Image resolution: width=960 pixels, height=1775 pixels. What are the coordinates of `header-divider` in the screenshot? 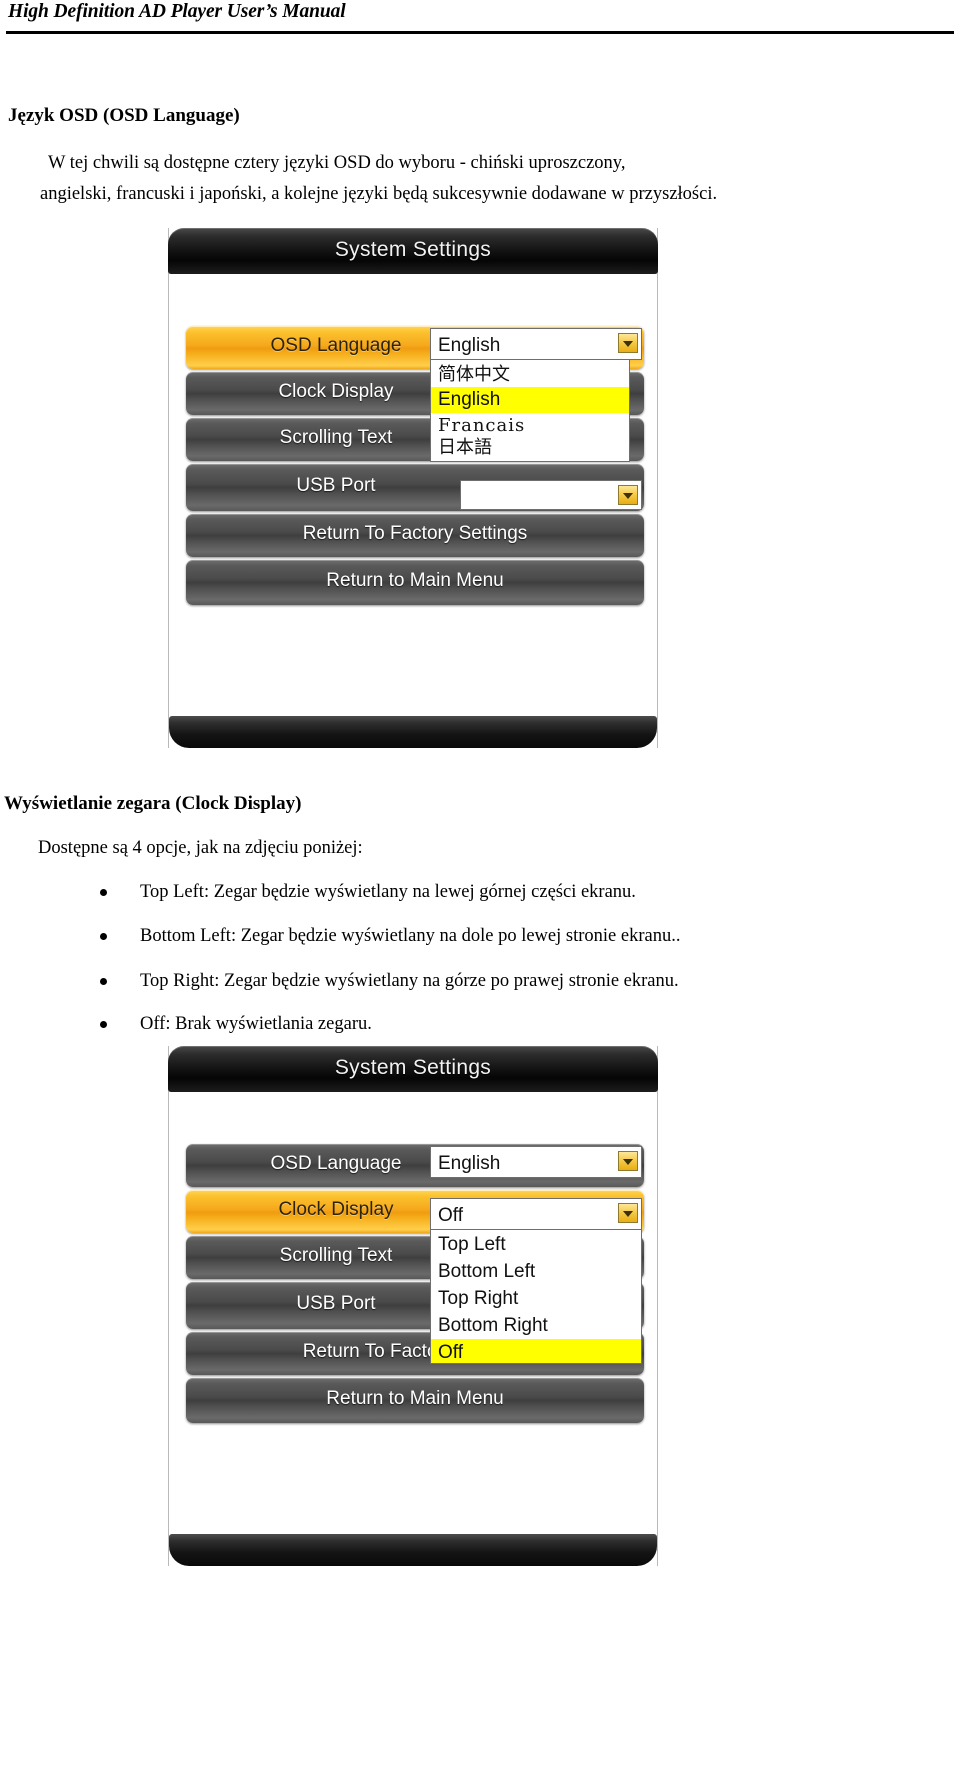 It's located at (480, 32).